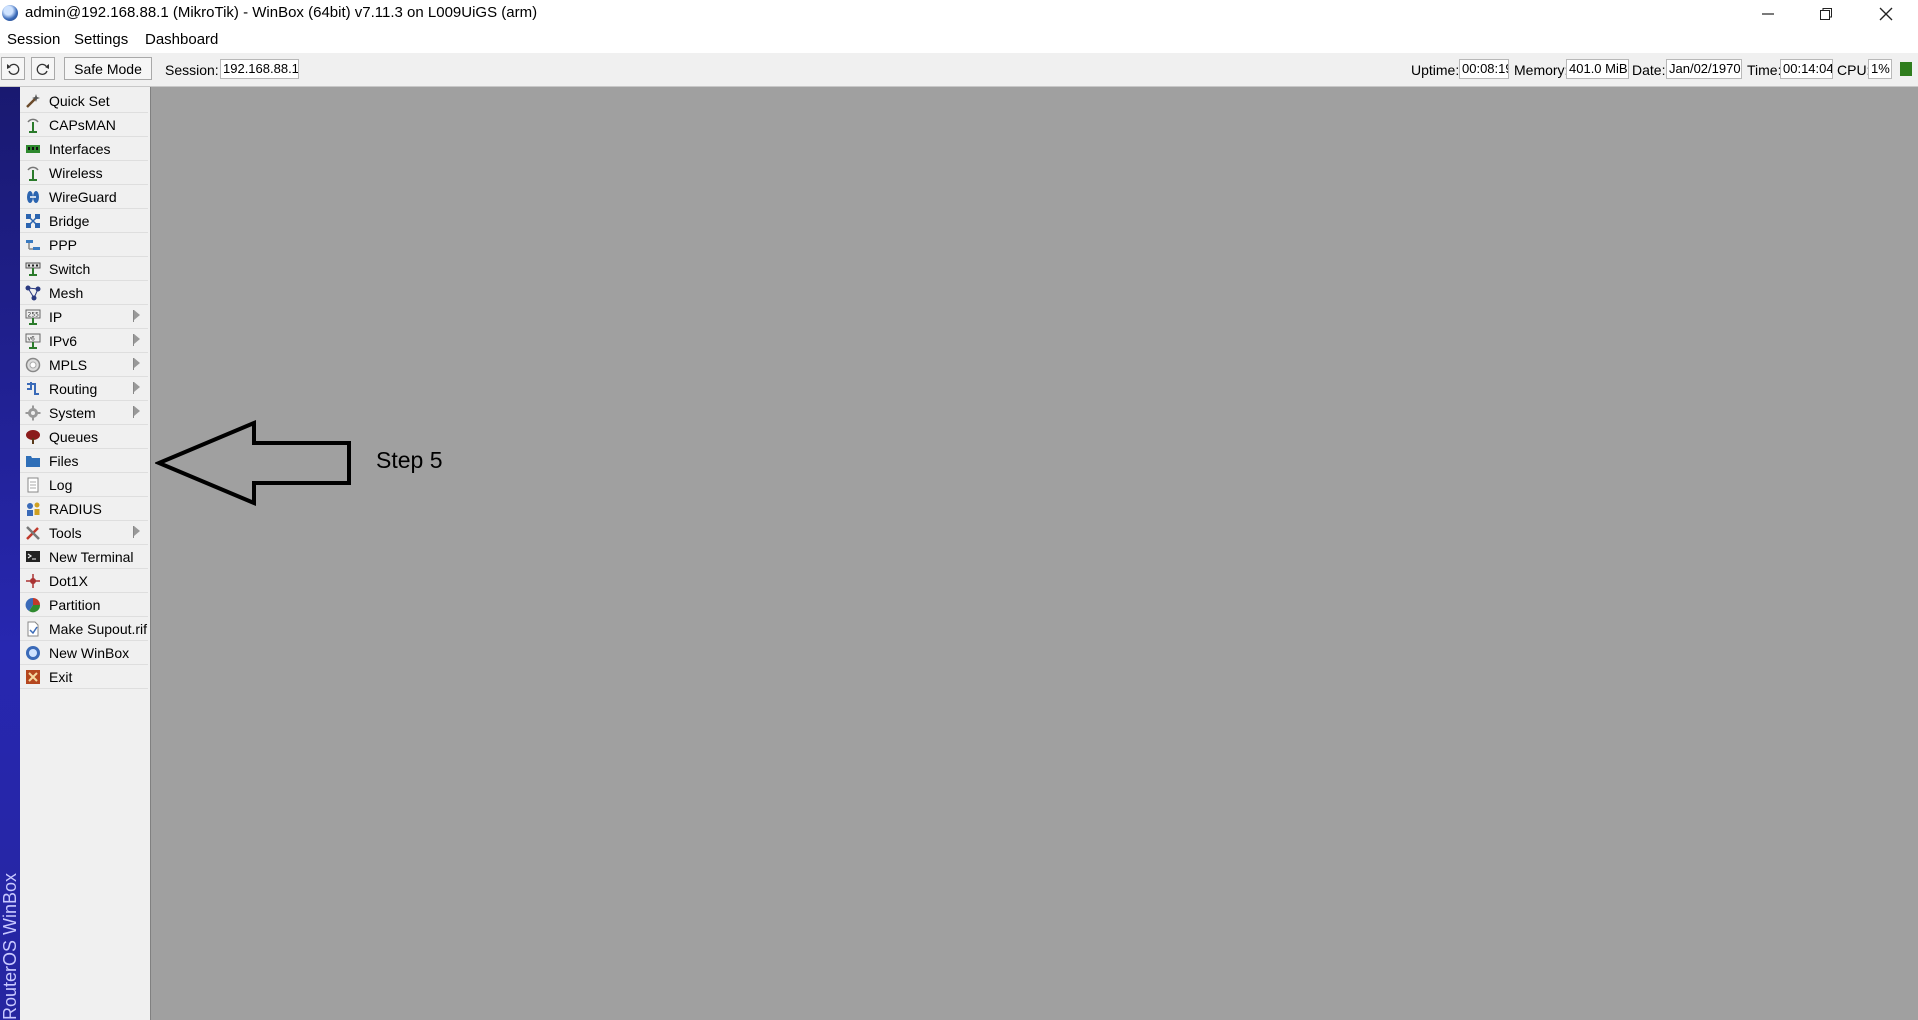  I want to click on sidebar-item-radius: RADIUS, so click(84, 509).